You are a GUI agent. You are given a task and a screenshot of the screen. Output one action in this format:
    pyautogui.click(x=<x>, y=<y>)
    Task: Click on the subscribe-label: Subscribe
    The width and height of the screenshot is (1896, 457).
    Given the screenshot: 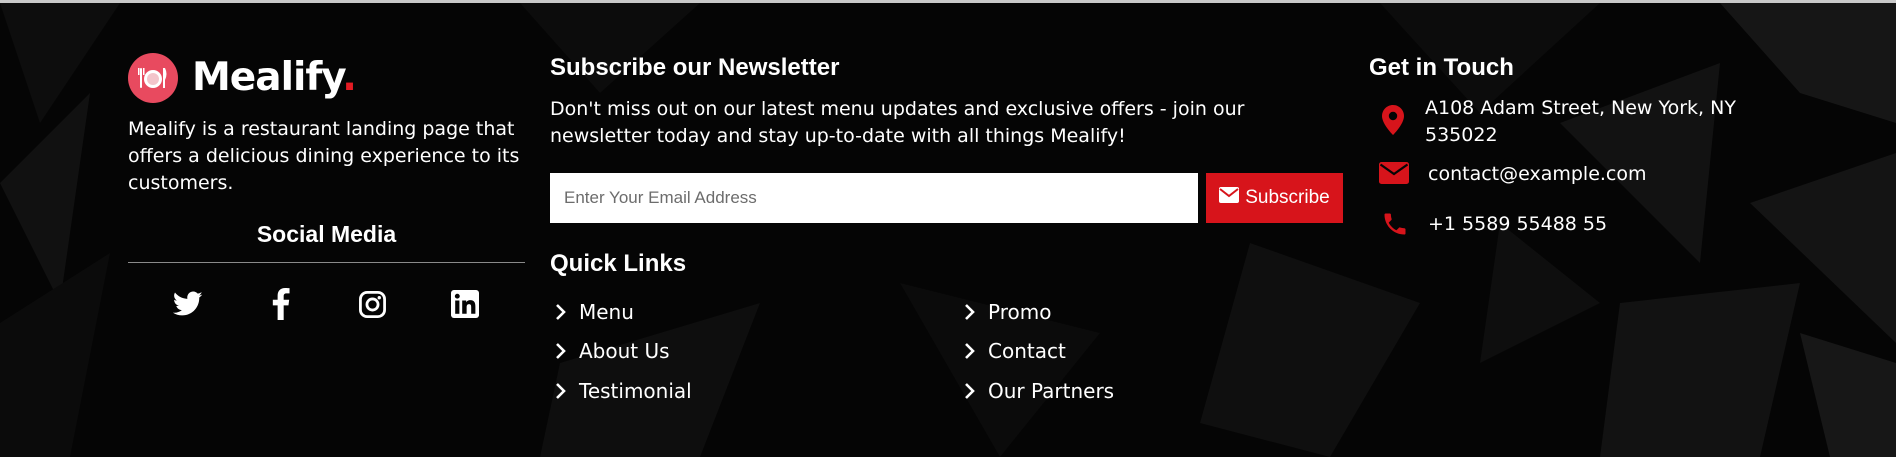 What is the action you would take?
    pyautogui.click(x=1287, y=197)
    